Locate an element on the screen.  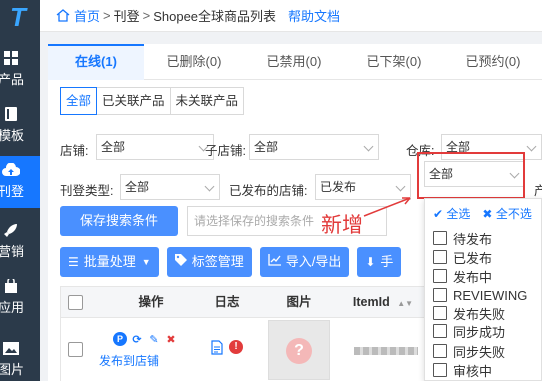
breadcrumb-home: 首页 is located at coordinates (78, 15).